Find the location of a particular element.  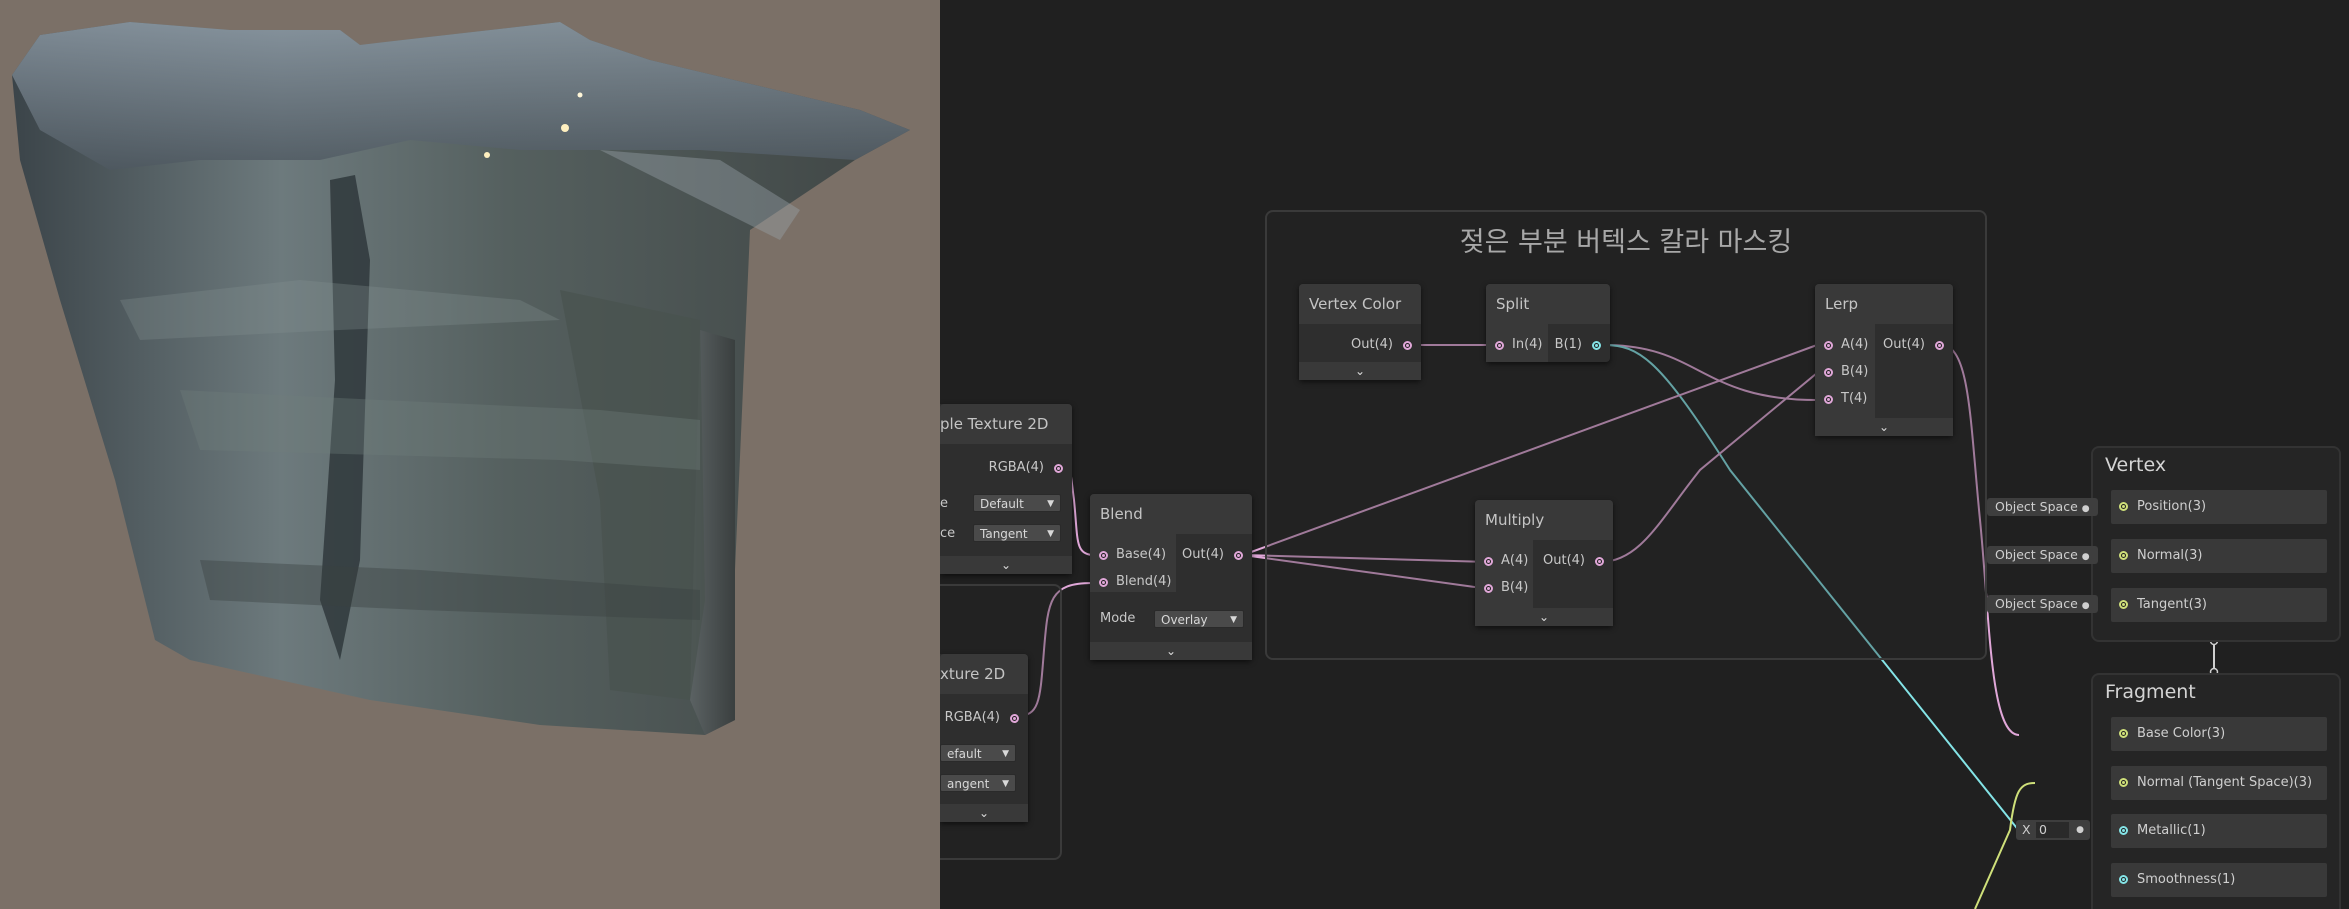

sample1-type-dropdown: Default ▼ is located at coordinates (1017, 503).